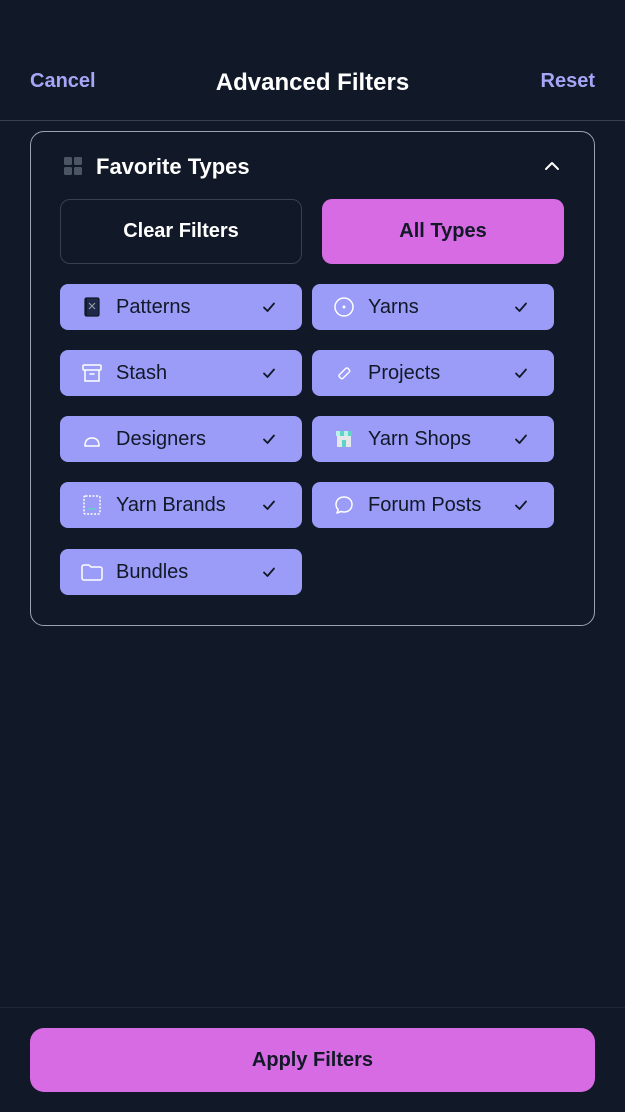  I want to click on all-types-button: All Types, so click(443, 231).